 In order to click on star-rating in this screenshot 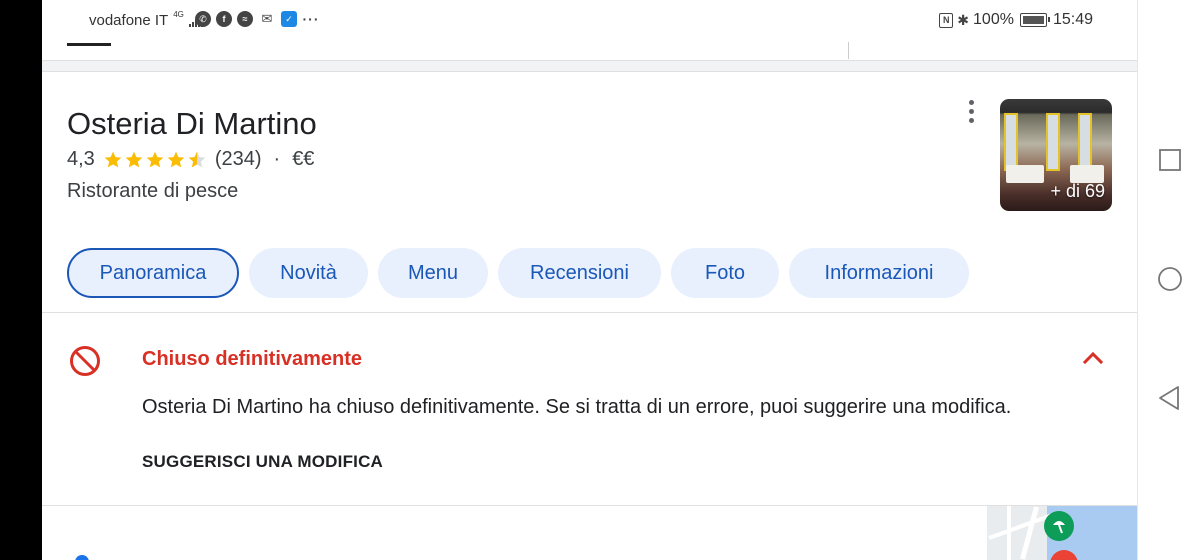, I will do `click(155, 160)`.